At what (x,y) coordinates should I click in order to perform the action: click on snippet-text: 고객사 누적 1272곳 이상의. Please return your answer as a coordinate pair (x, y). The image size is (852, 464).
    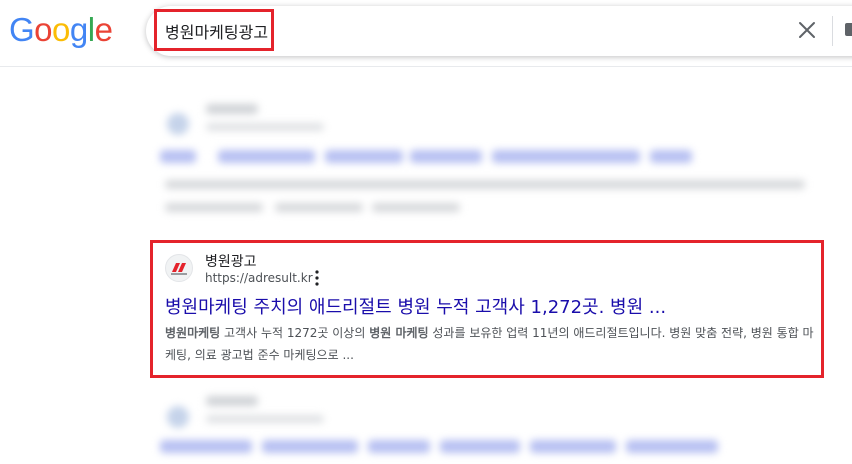
    Looking at the image, I should click on (295, 333).